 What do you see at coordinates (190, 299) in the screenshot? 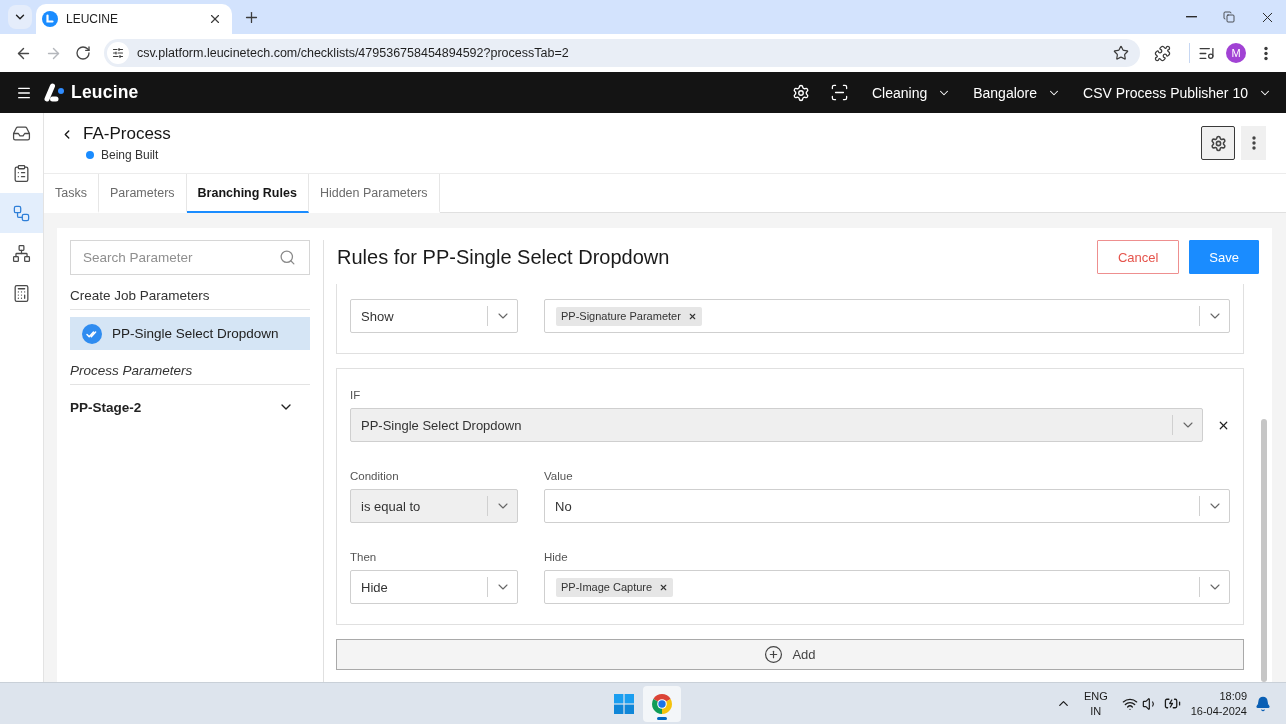
I see `section-title: Create Job Parameters` at bounding box center [190, 299].